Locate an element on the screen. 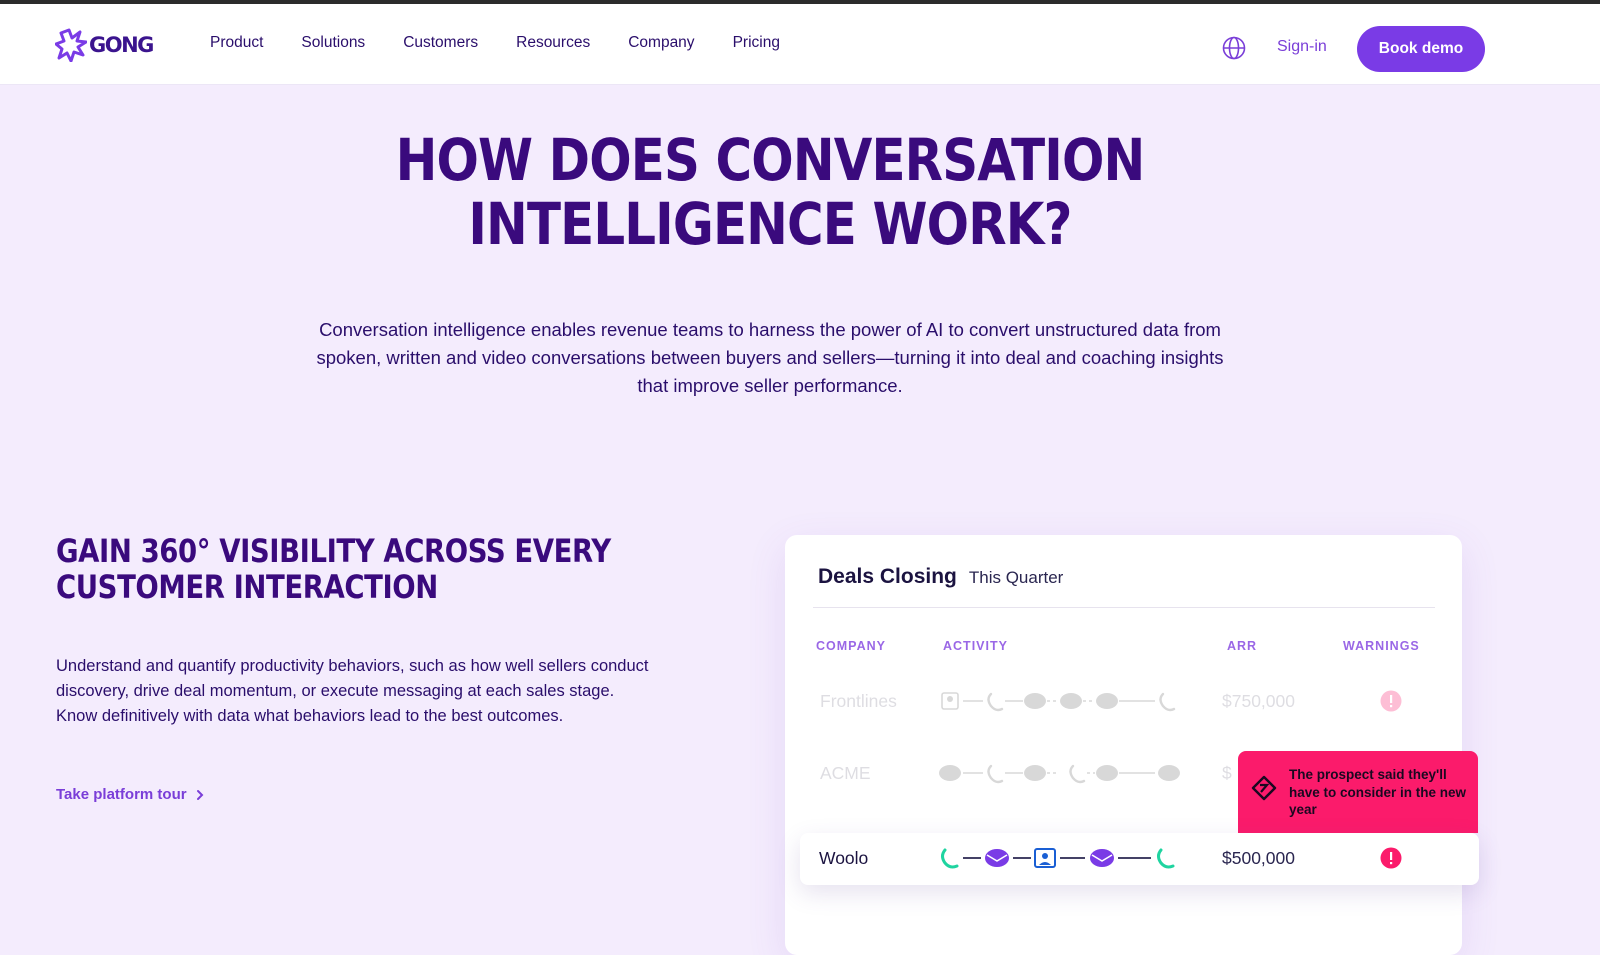 Image resolution: width=1600 pixels, height=955 pixels. col-header-arr: ARR is located at coordinates (1242, 646).